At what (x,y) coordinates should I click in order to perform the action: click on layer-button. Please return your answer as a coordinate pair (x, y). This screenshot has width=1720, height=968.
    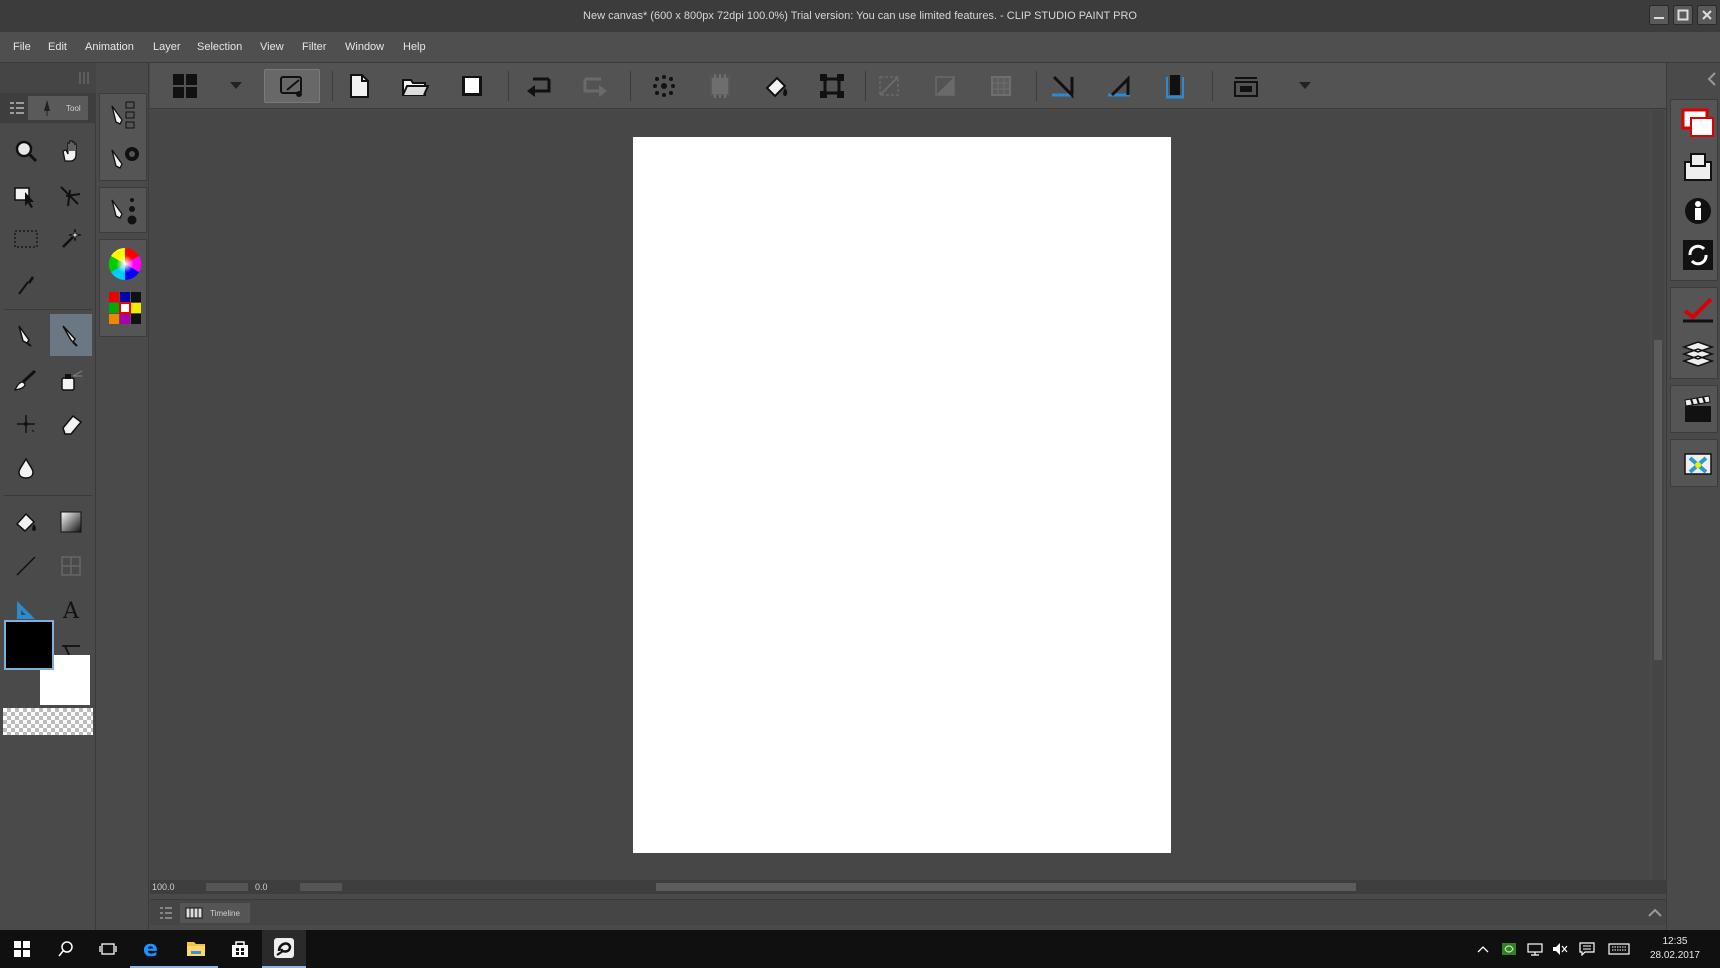
    Looking at the image, I should click on (1697, 355).